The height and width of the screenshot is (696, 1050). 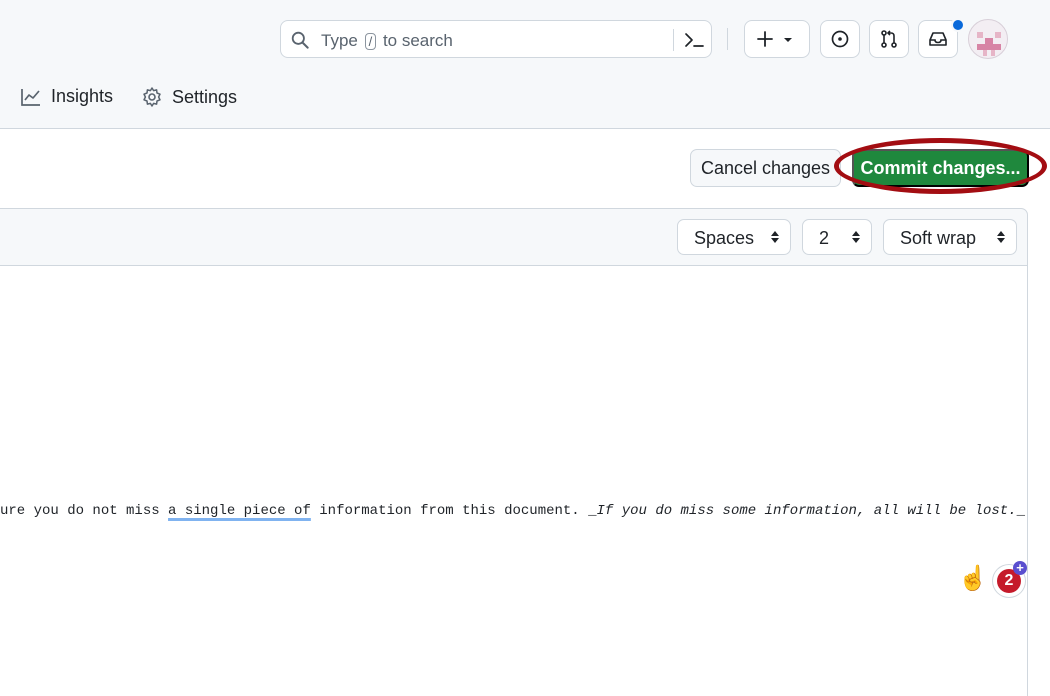 I want to click on annotation-highlight-ring, so click(x=940, y=166).